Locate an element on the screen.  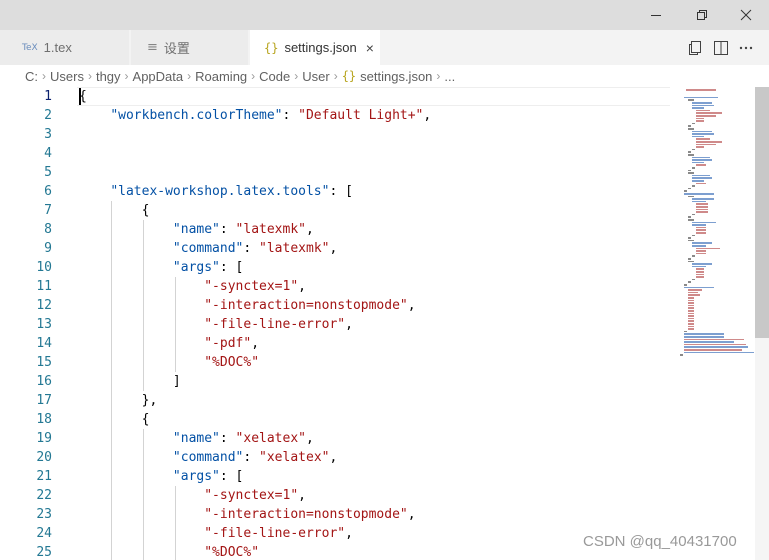
code-line: 4 is located at coordinates (377, 153).